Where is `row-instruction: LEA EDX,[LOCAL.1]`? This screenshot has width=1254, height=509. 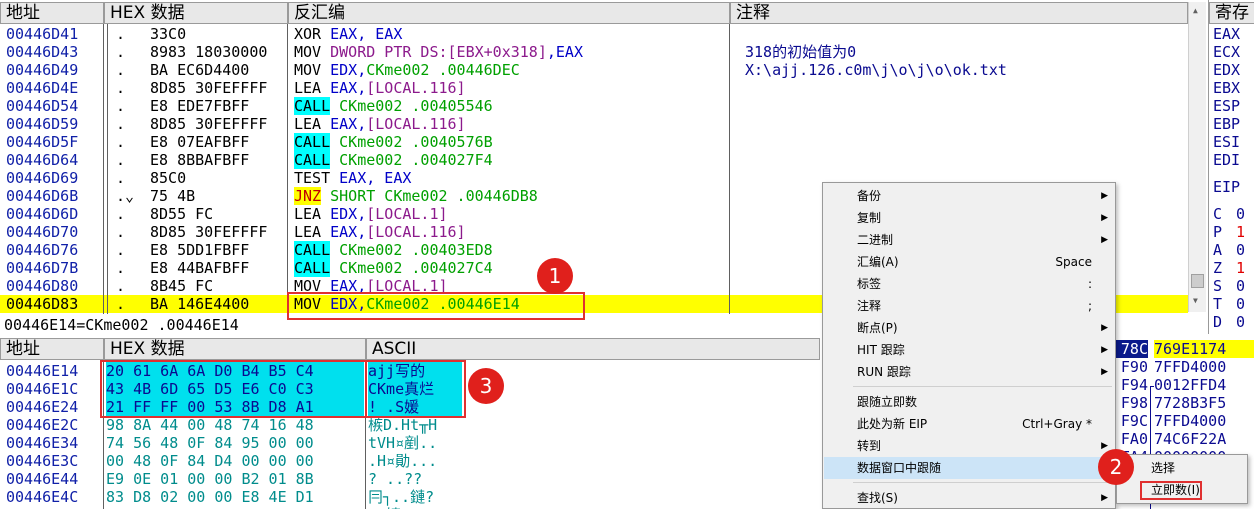 row-instruction: LEA EDX,[LOCAL.1] is located at coordinates (511, 214).